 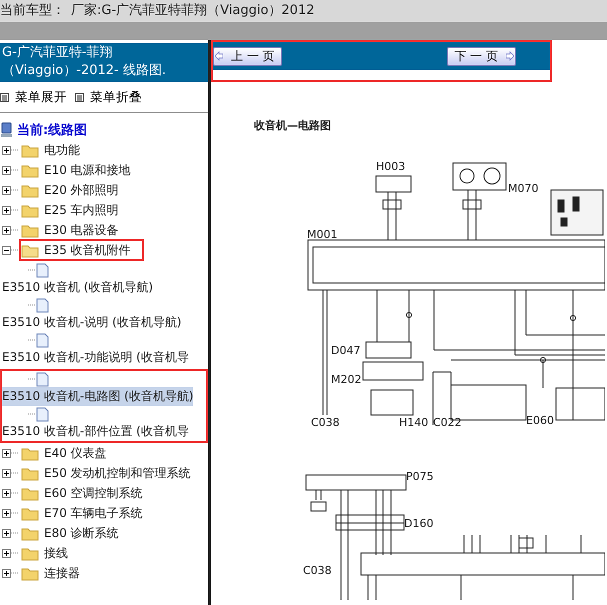 I want to click on menu-icon, so click(x=79, y=97).